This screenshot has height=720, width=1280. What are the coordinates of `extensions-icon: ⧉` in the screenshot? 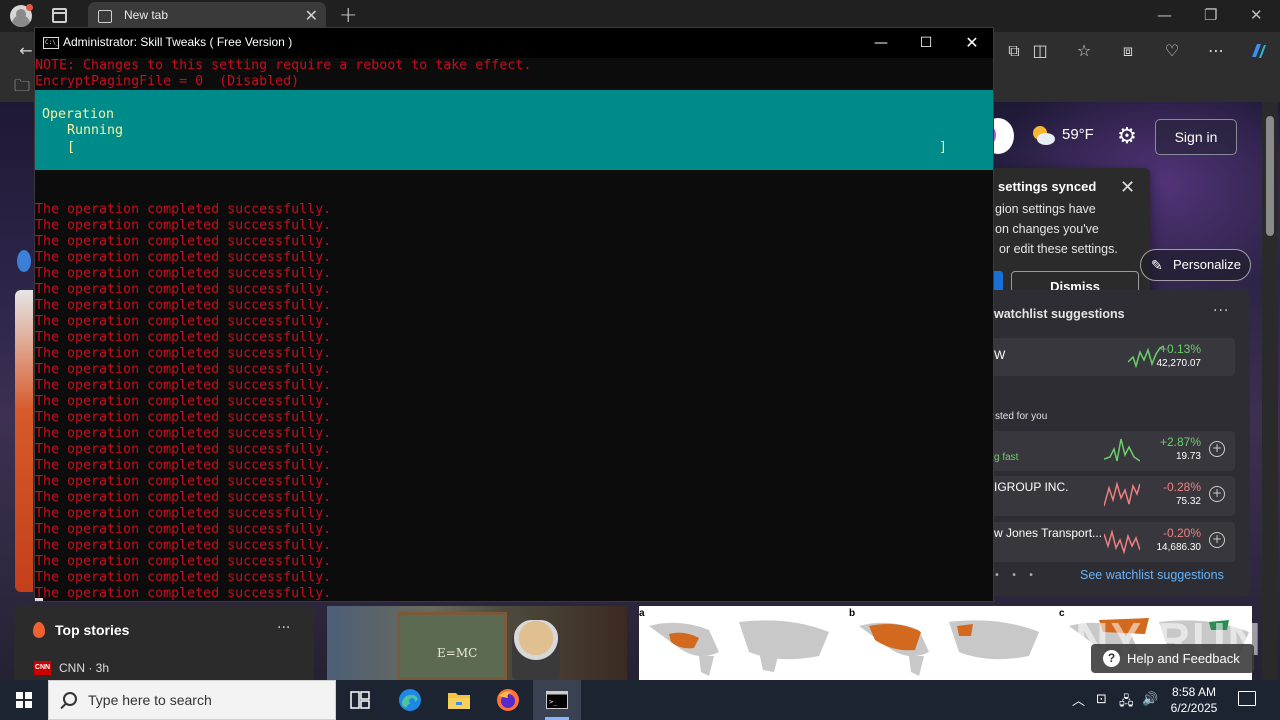 It's located at (1014, 51).